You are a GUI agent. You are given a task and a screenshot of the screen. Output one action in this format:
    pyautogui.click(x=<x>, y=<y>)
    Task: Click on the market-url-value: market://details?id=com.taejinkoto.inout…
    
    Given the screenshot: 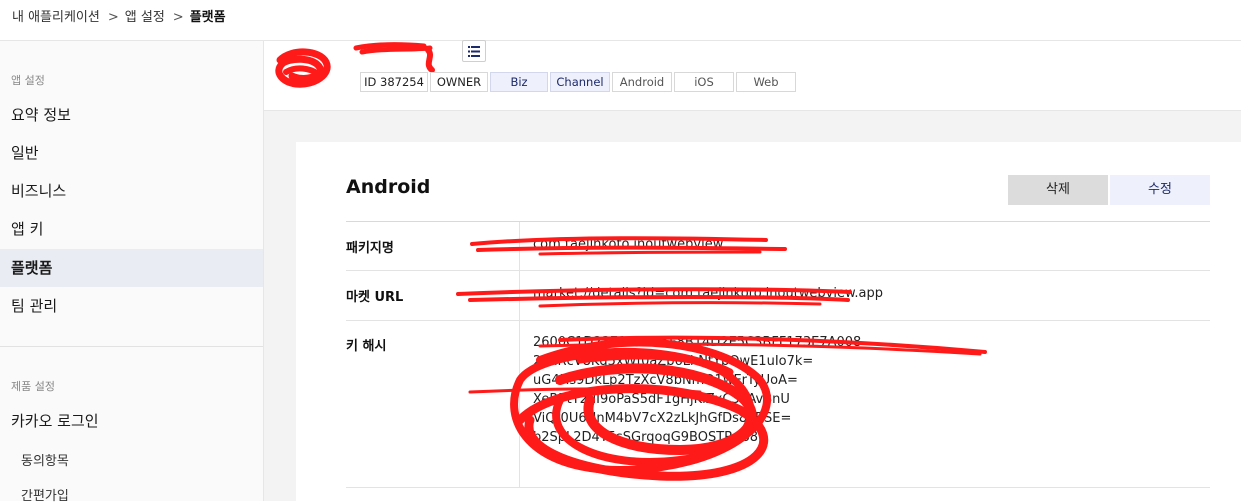 What is the action you would take?
    pyautogui.click(x=708, y=293)
    